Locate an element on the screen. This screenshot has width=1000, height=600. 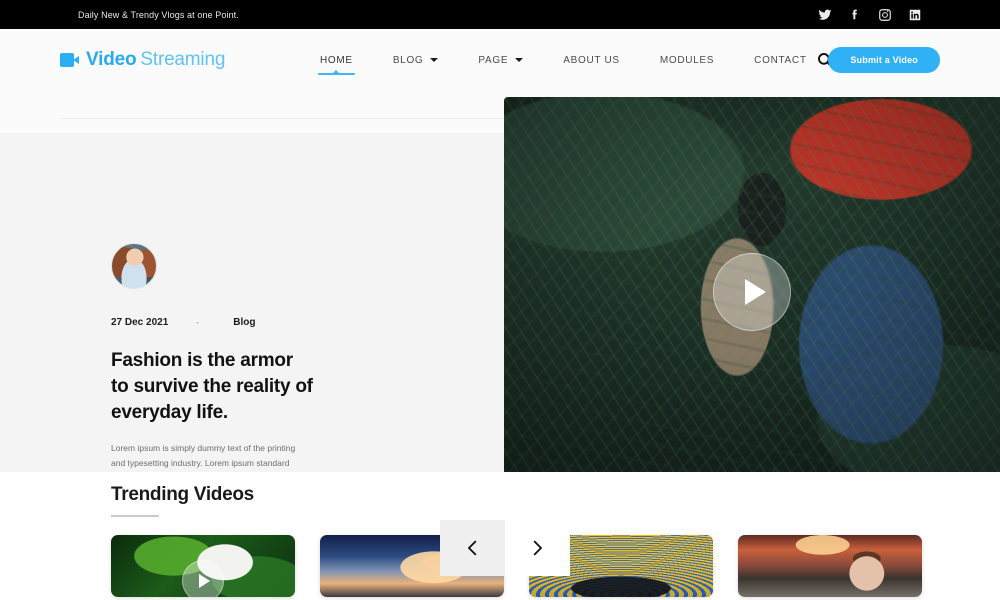
nav-label: CONTACT is located at coordinates (780, 60).